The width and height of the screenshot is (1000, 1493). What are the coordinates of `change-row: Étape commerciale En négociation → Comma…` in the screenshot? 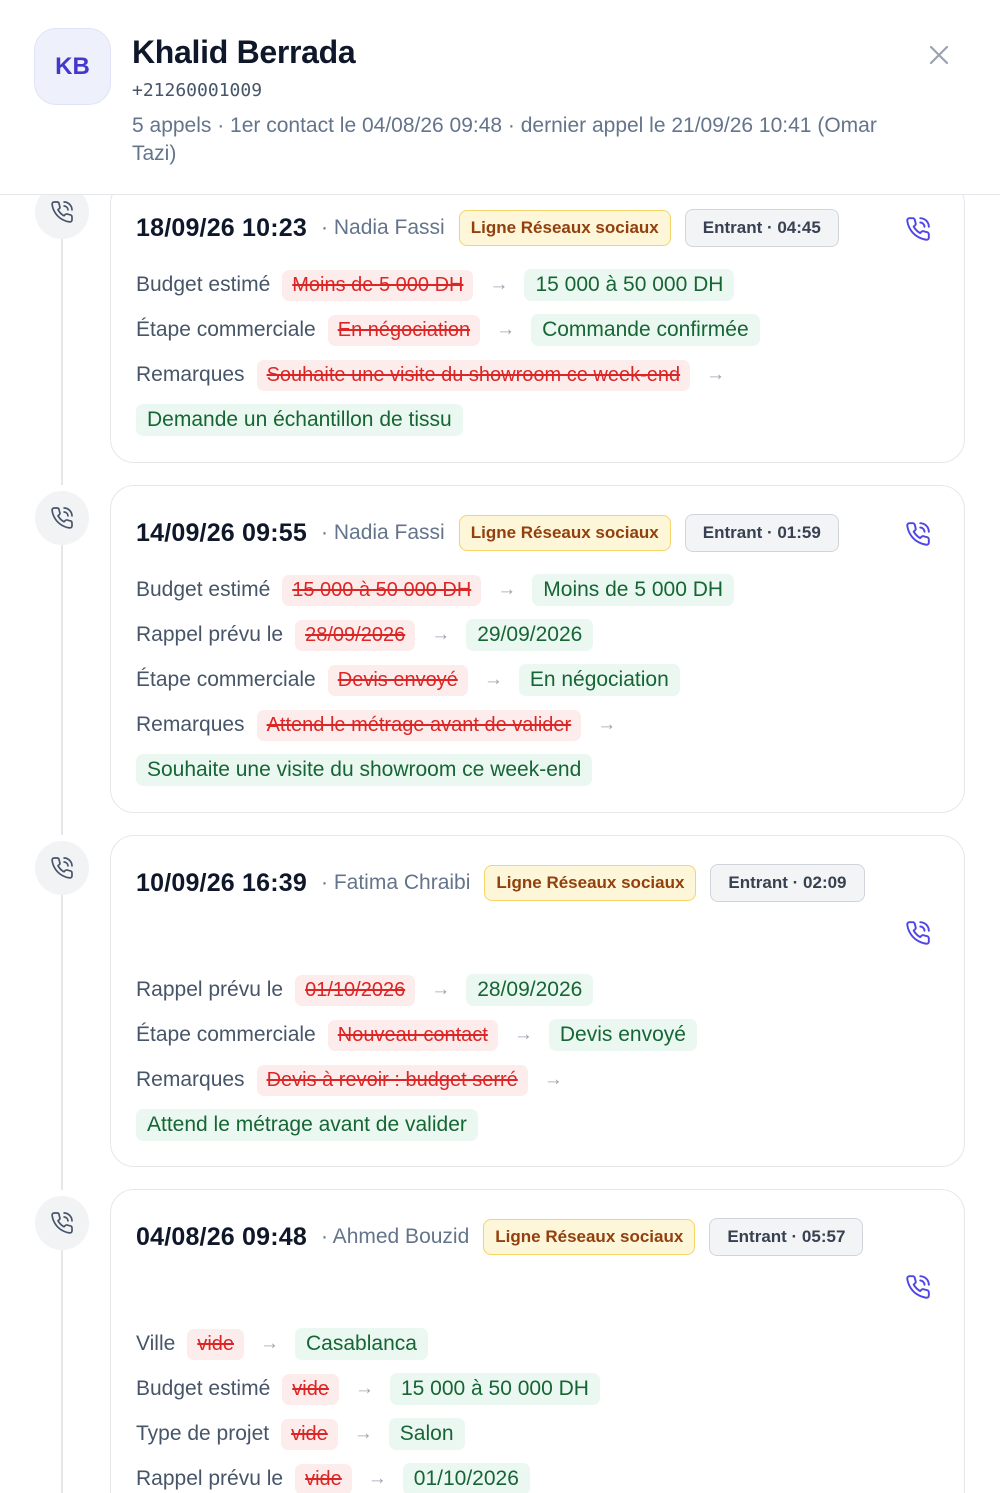 It's located at (448, 330).